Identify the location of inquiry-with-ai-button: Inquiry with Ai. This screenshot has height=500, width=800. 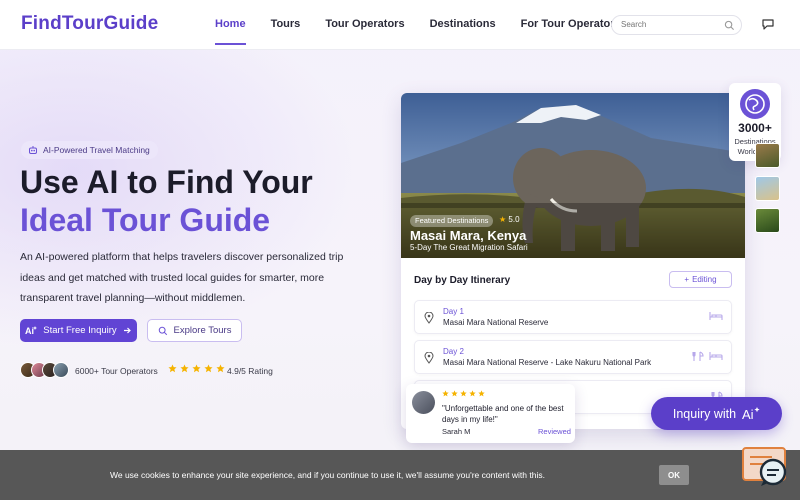
(716, 413).